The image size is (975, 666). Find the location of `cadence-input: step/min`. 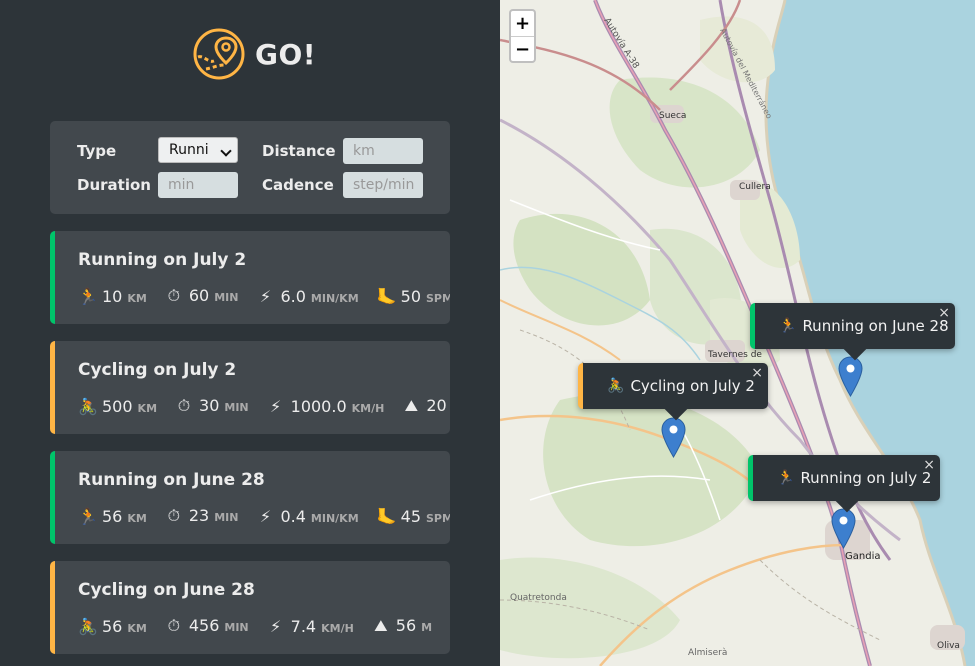

cadence-input: step/min is located at coordinates (383, 185).